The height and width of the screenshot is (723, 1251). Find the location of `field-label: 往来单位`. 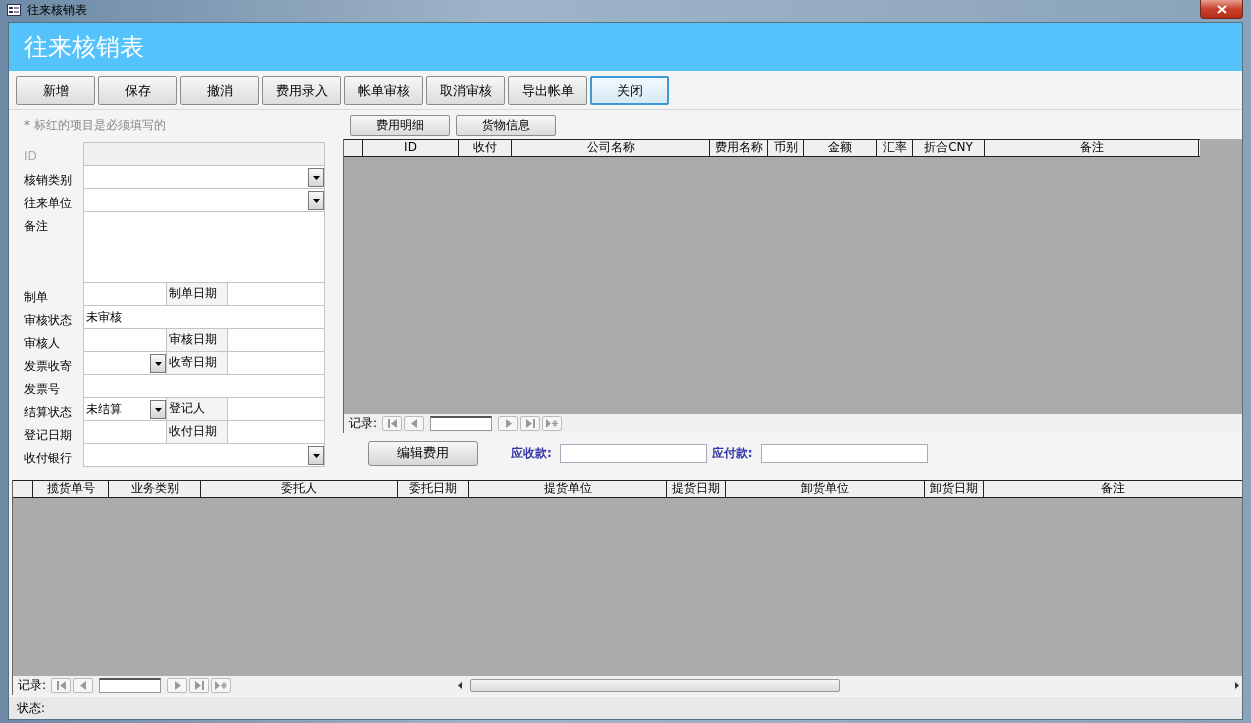

field-label: 往来单位 is located at coordinates (48, 203).